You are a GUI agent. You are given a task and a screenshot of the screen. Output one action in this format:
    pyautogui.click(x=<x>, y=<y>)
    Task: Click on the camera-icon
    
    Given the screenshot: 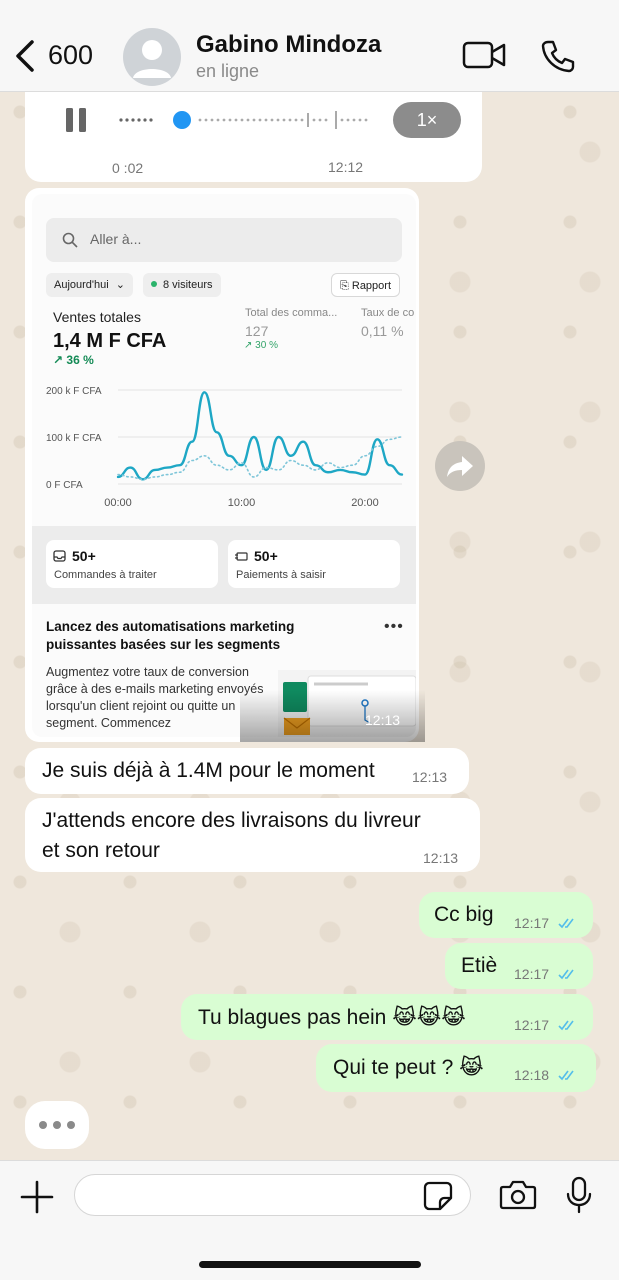 What is the action you would take?
    pyautogui.click(x=518, y=1195)
    